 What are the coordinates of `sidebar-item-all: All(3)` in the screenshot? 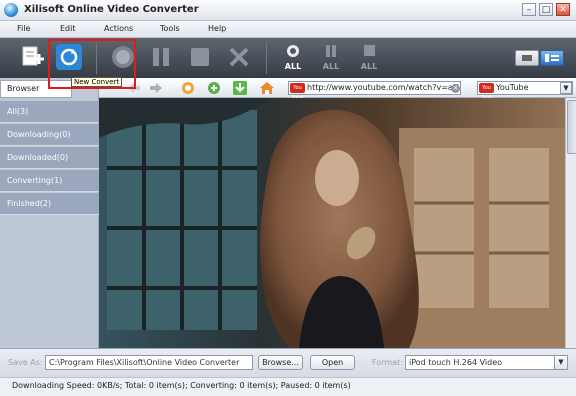 It's located at (49, 112).